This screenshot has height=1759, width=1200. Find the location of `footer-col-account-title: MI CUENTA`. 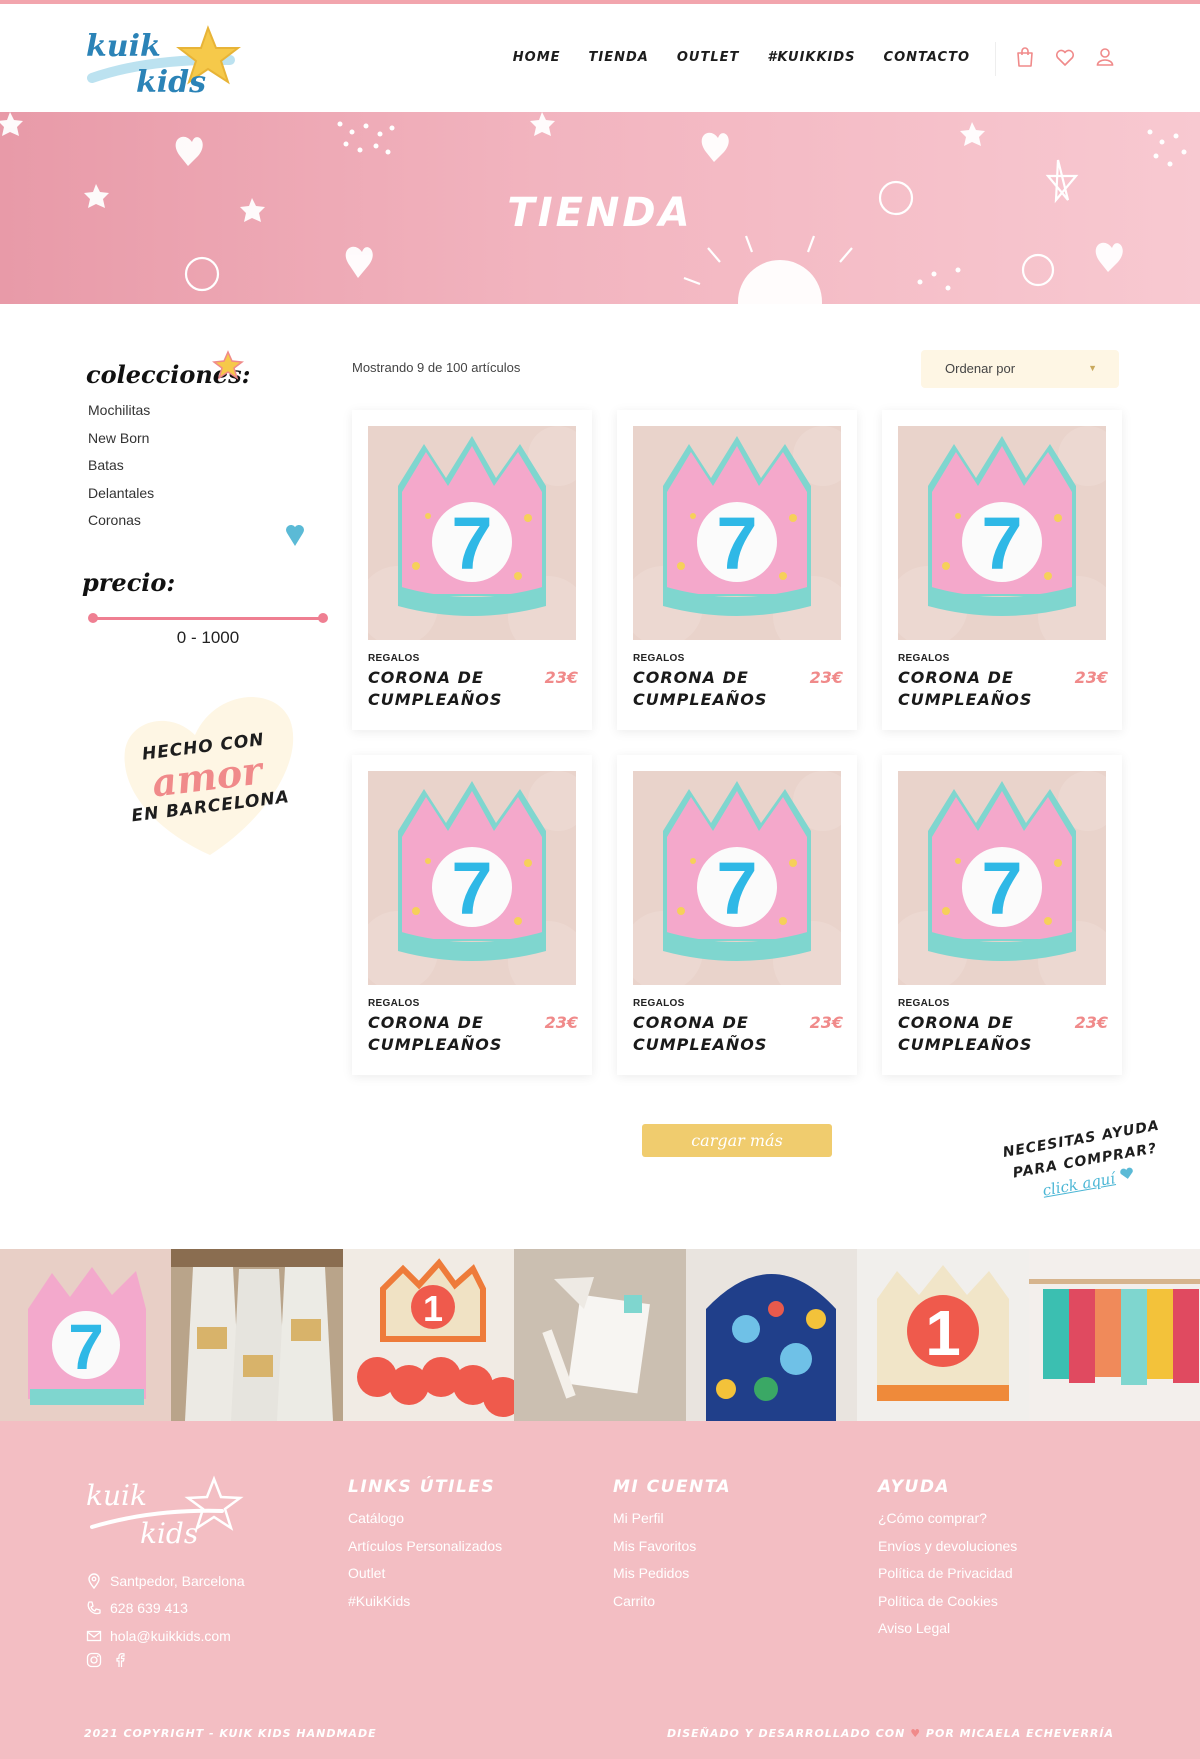

footer-col-account-title: MI CUENTA is located at coordinates (672, 1487).